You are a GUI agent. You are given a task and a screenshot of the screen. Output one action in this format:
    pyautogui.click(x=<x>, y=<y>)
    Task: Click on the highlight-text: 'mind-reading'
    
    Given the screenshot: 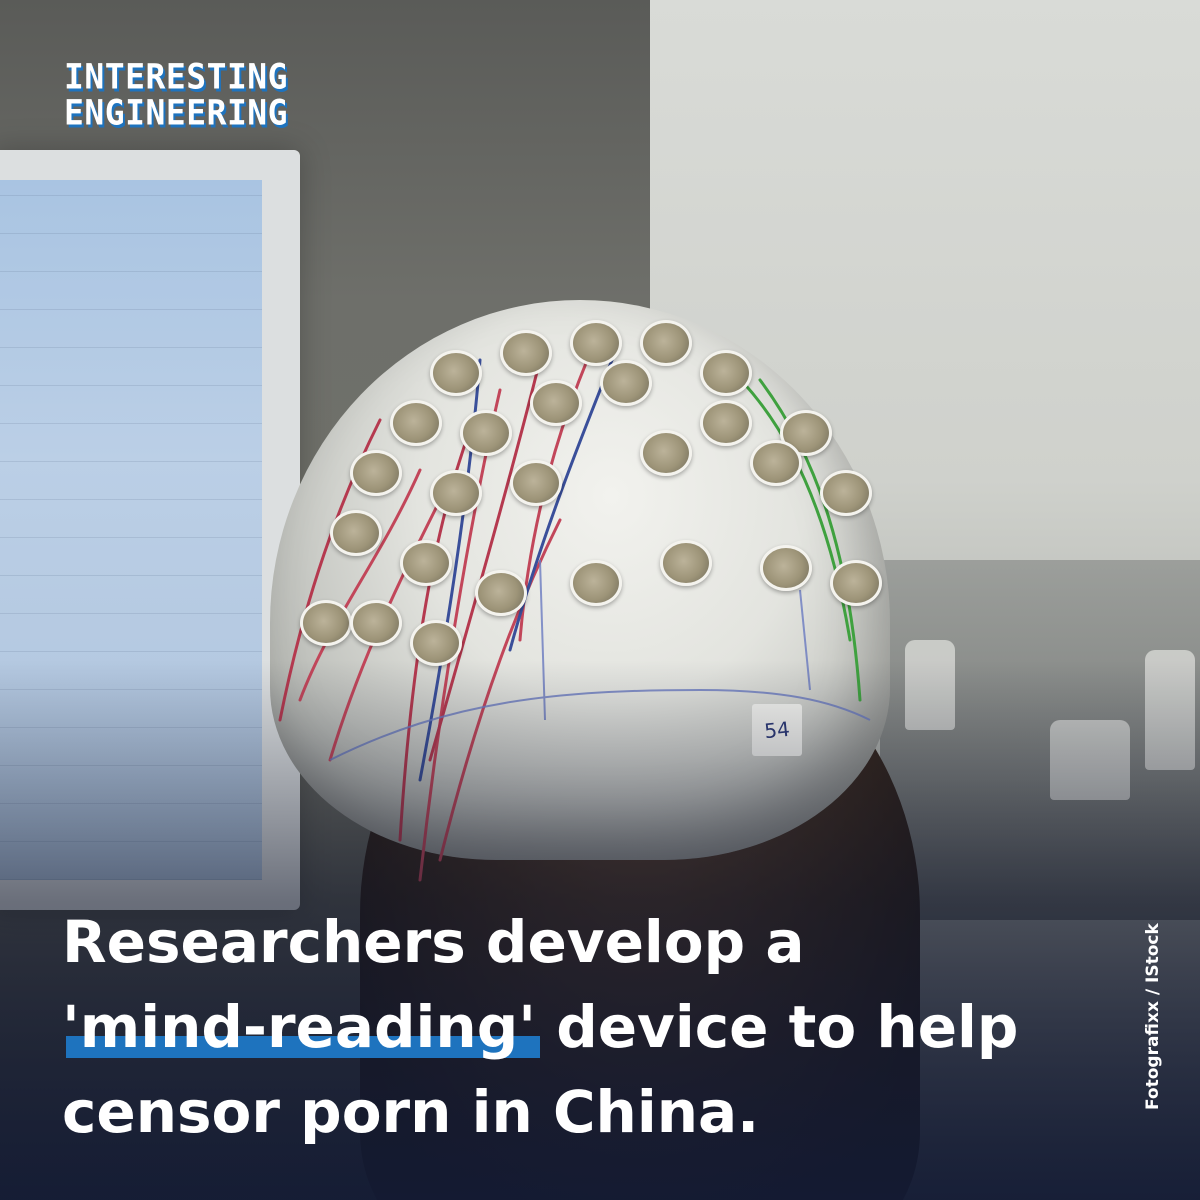 What is the action you would take?
    pyautogui.click(x=299, y=1027)
    